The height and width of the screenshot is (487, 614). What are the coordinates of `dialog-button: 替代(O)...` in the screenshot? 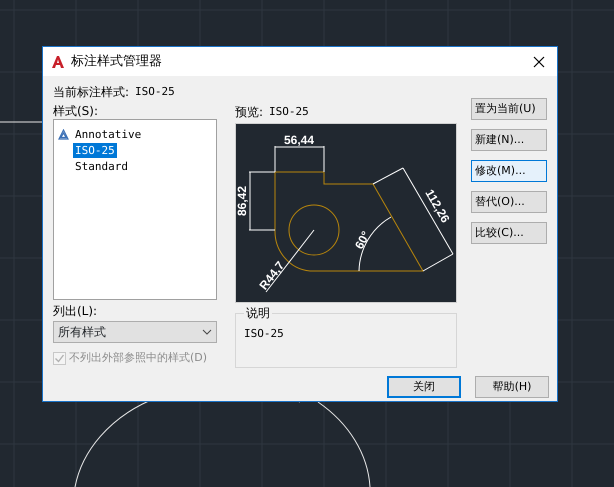 It's located at (509, 202).